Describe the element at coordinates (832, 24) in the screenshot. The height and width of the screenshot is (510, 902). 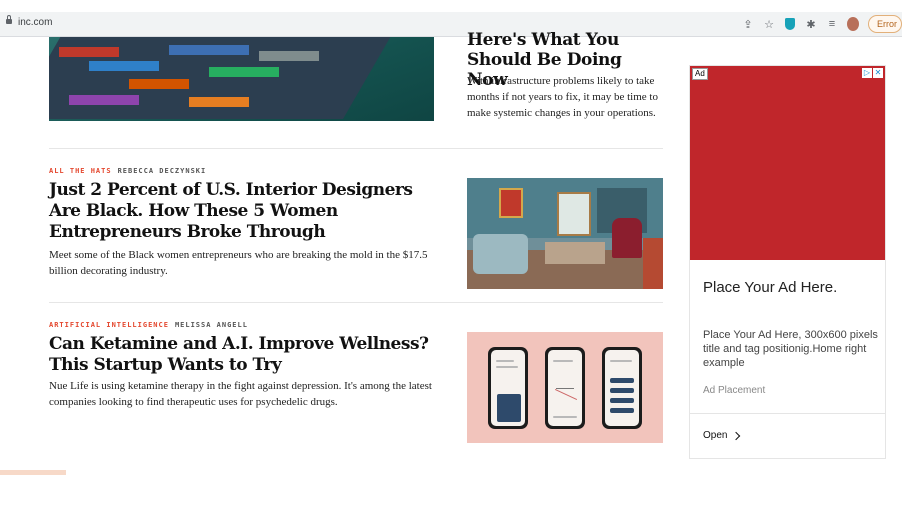
I see `media-queue-icon: ≡` at that location.